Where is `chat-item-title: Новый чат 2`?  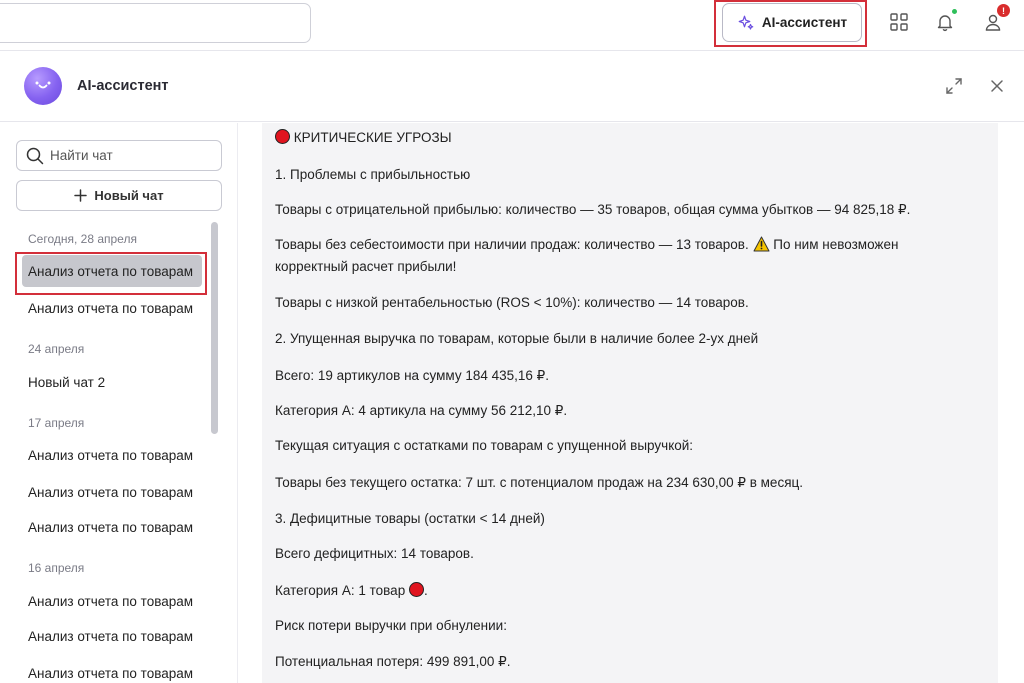
chat-item-title: Новый чат 2 is located at coordinates (67, 382).